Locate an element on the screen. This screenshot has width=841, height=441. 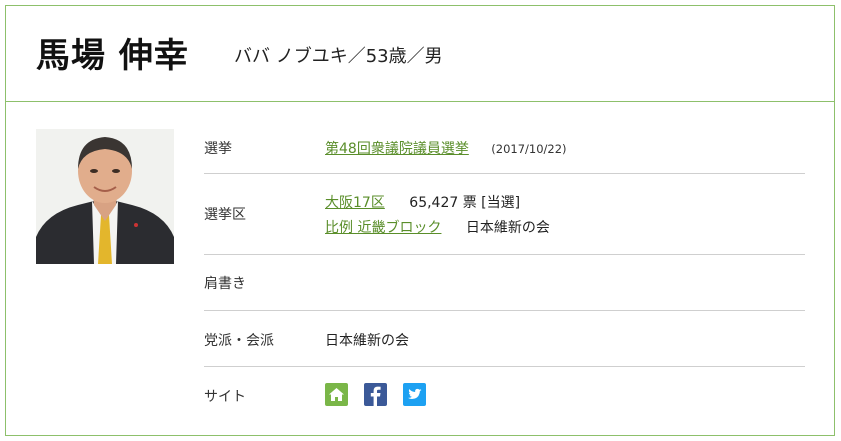
site-icons is located at coordinates (385, 395).